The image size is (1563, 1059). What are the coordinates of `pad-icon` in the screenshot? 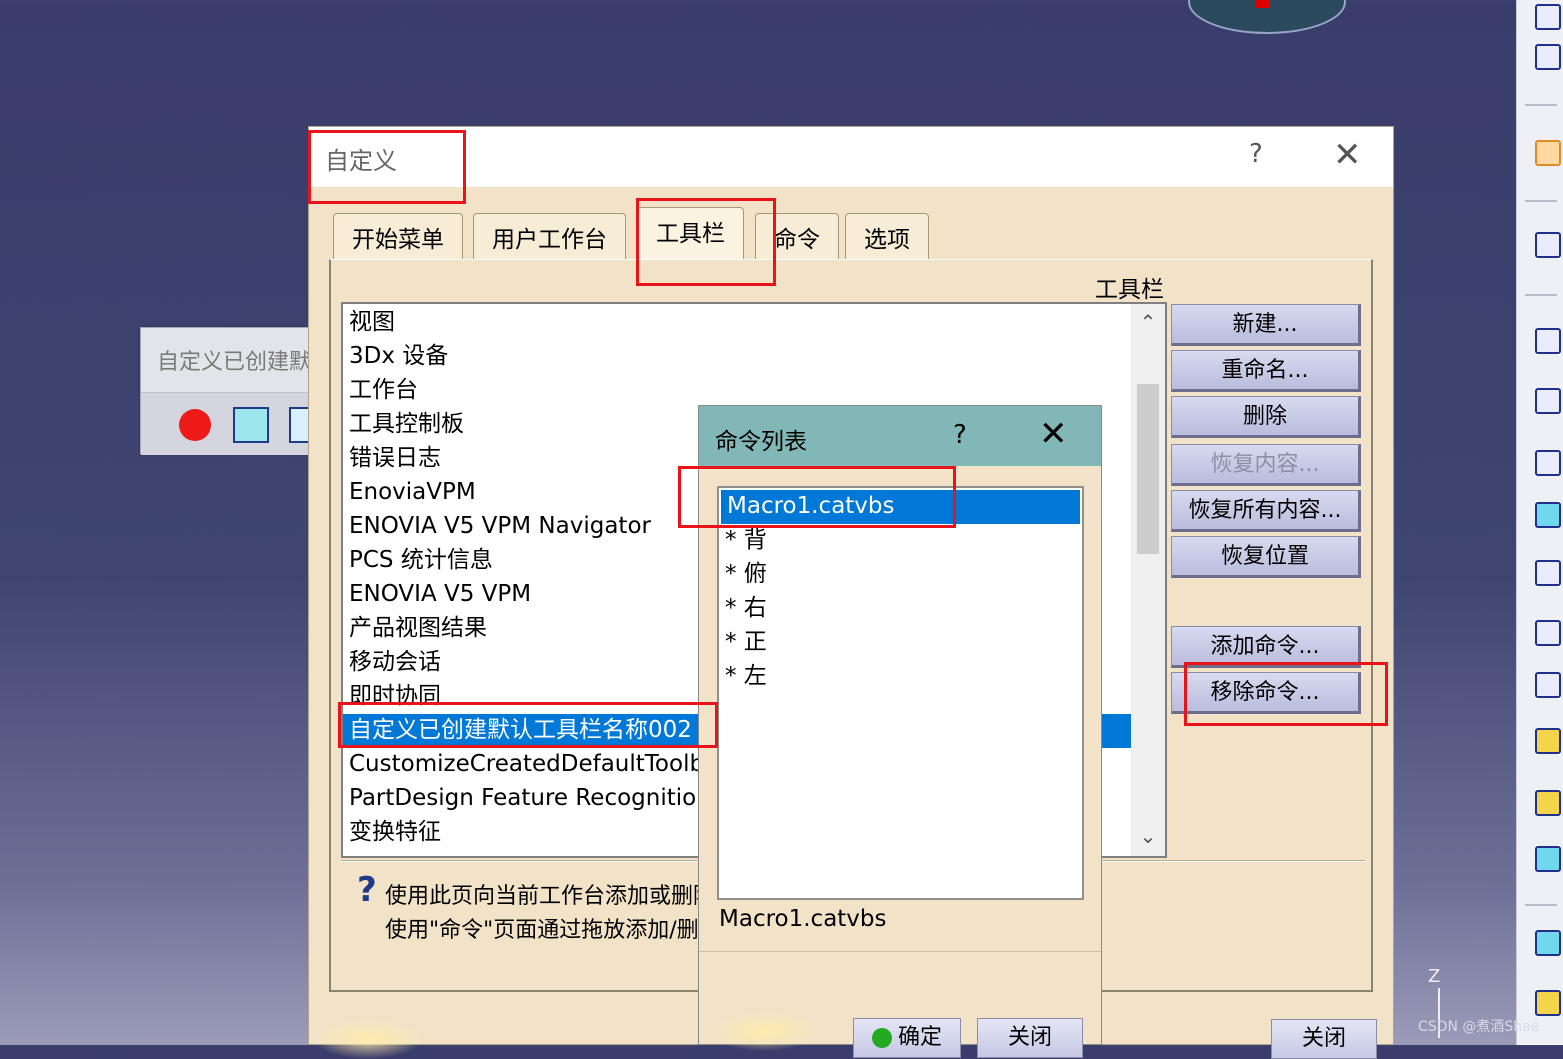 It's located at (1548, 341).